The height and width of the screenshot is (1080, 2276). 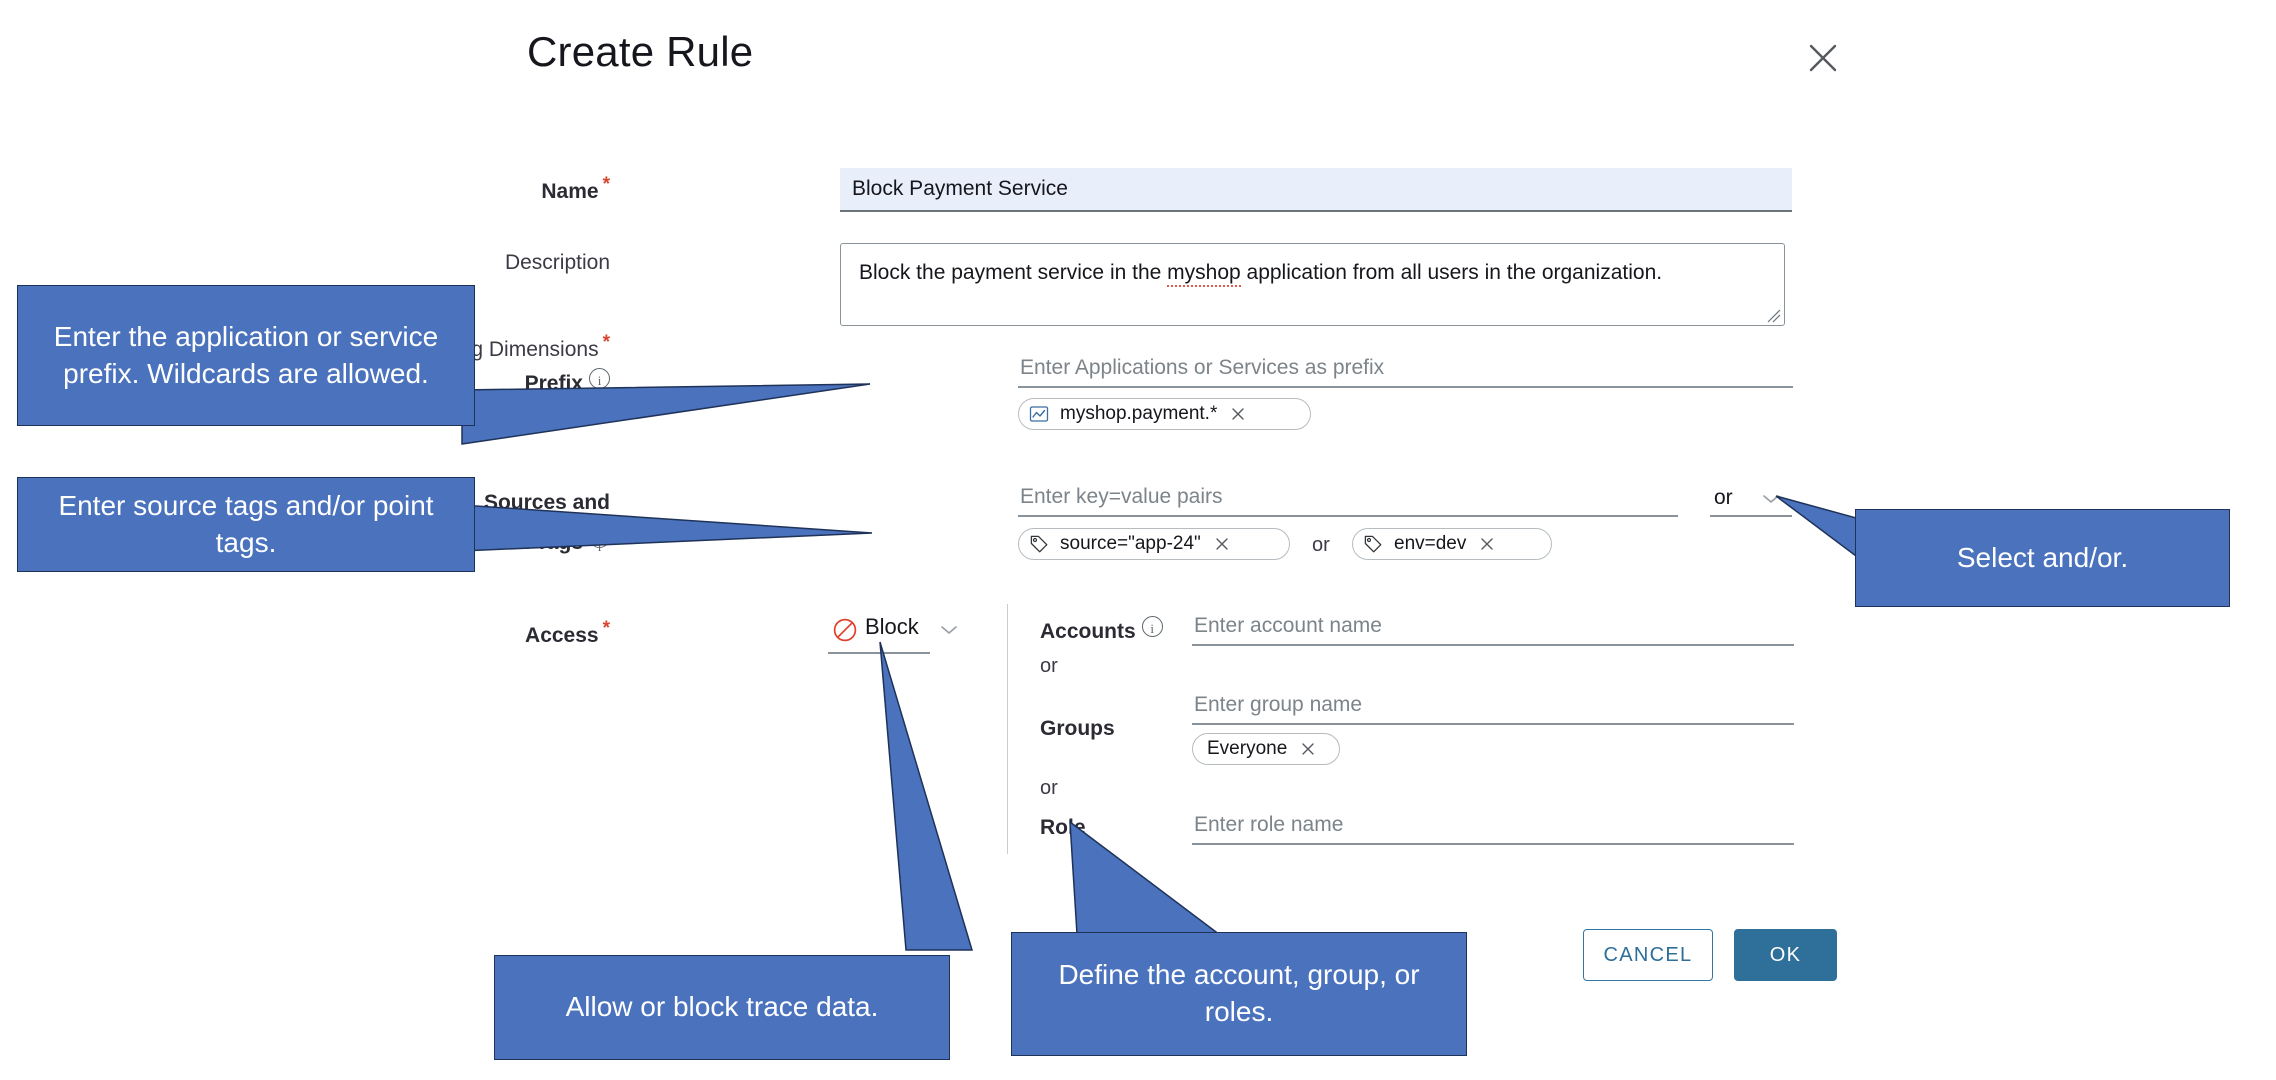 What do you see at coordinates (640, 51) in the screenshot?
I see `page-title: Create Rule` at bounding box center [640, 51].